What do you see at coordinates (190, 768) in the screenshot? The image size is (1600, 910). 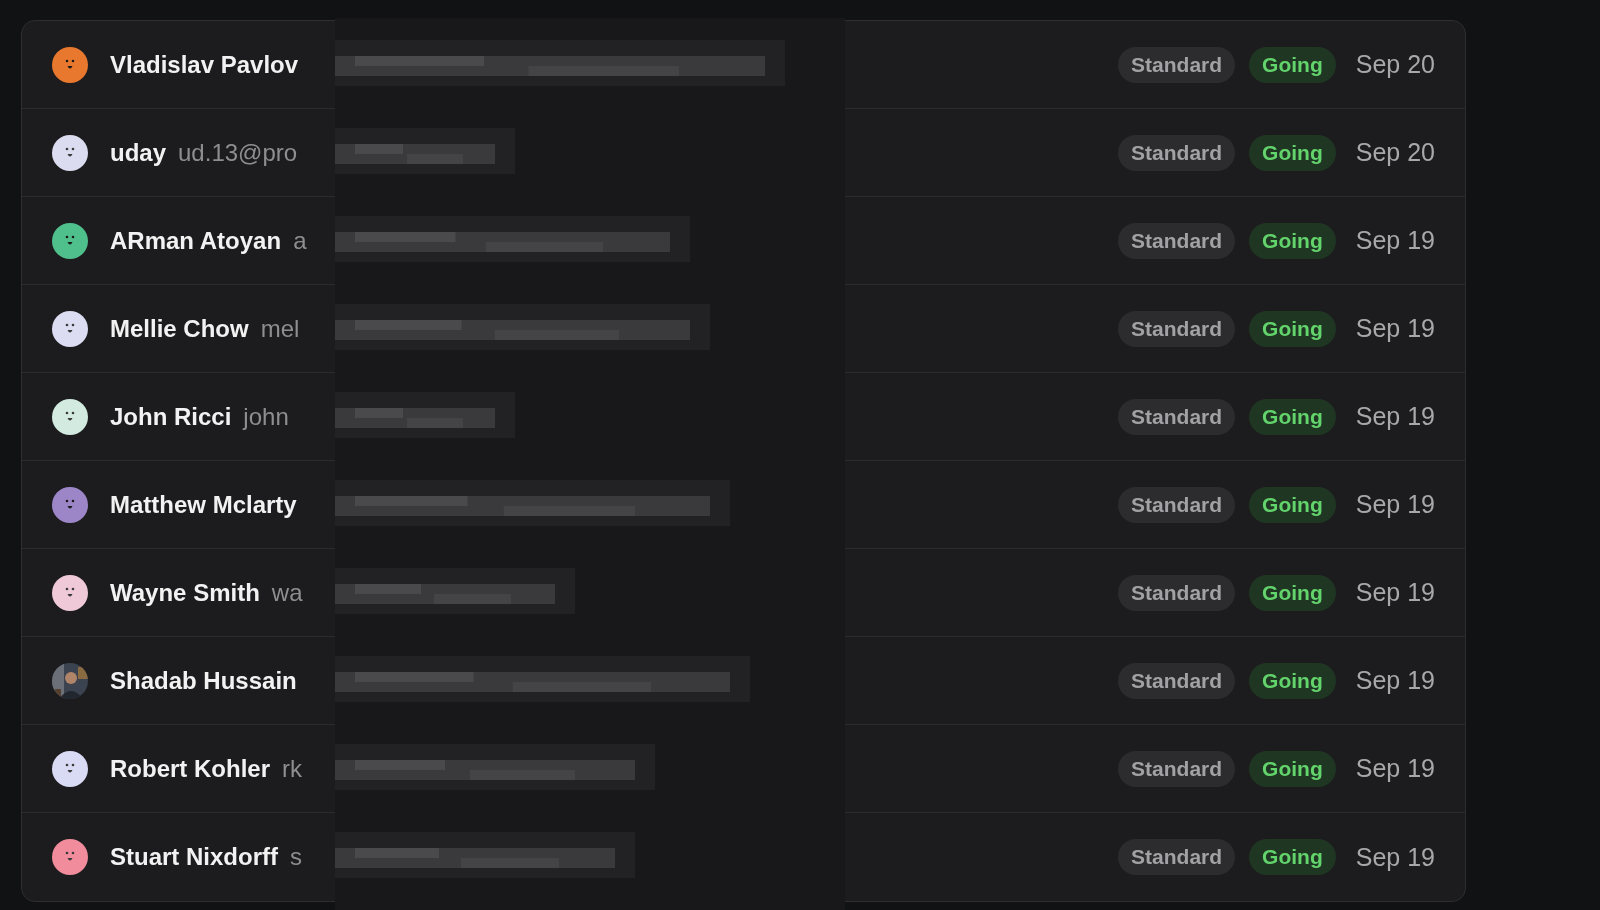 I see `guest-name: Robert Kohler` at bounding box center [190, 768].